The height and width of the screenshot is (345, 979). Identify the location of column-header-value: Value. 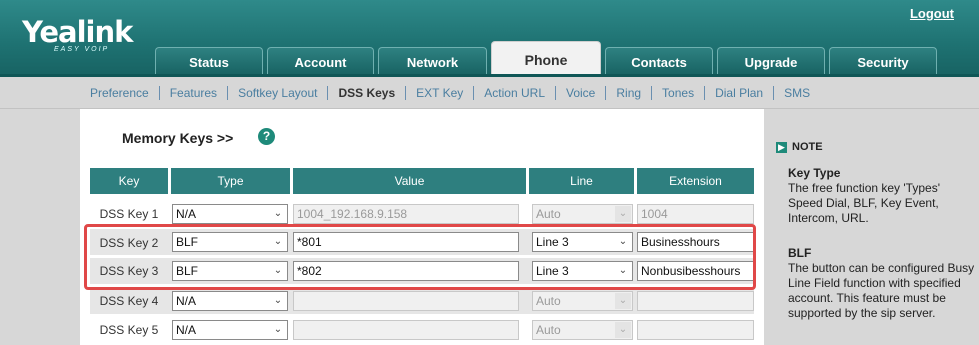
(409, 181).